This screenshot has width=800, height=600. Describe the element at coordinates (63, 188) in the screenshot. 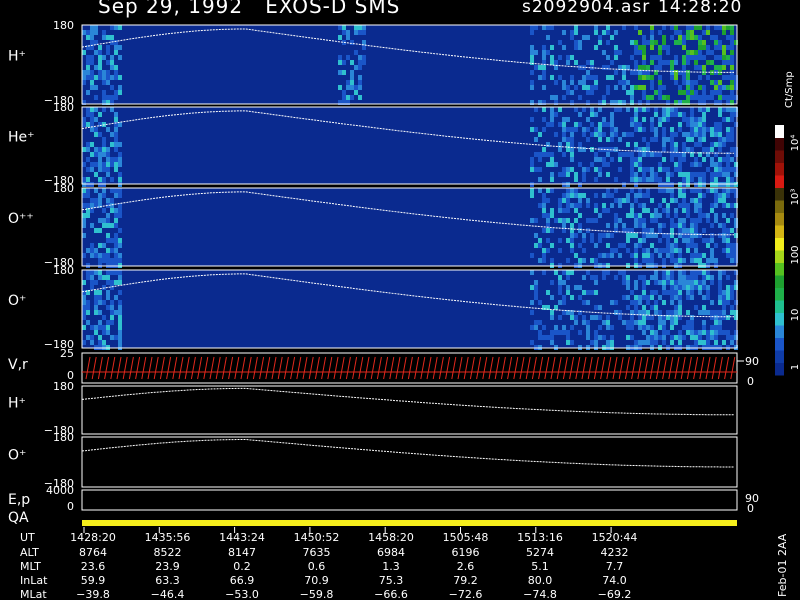

I see `y-tick-top: 180` at that location.